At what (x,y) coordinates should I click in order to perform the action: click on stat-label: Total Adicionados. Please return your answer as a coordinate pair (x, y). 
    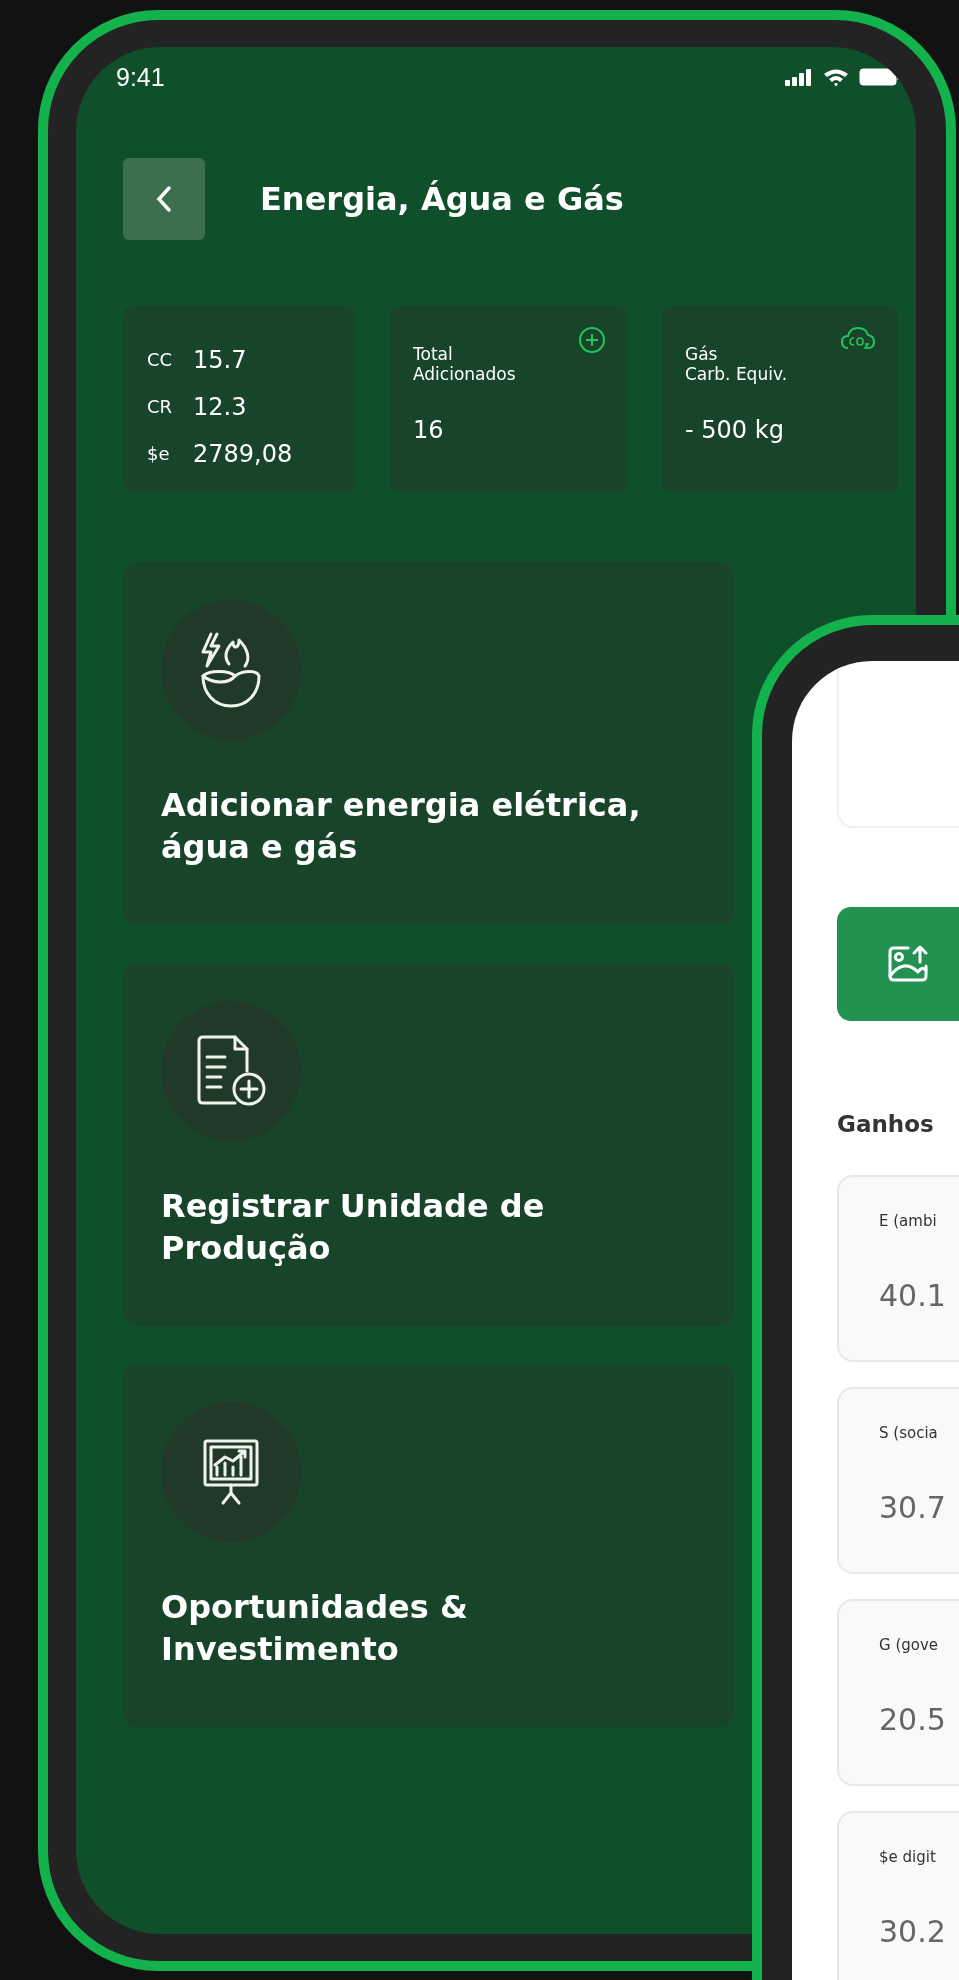
    Looking at the image, I should click on (464, 364).